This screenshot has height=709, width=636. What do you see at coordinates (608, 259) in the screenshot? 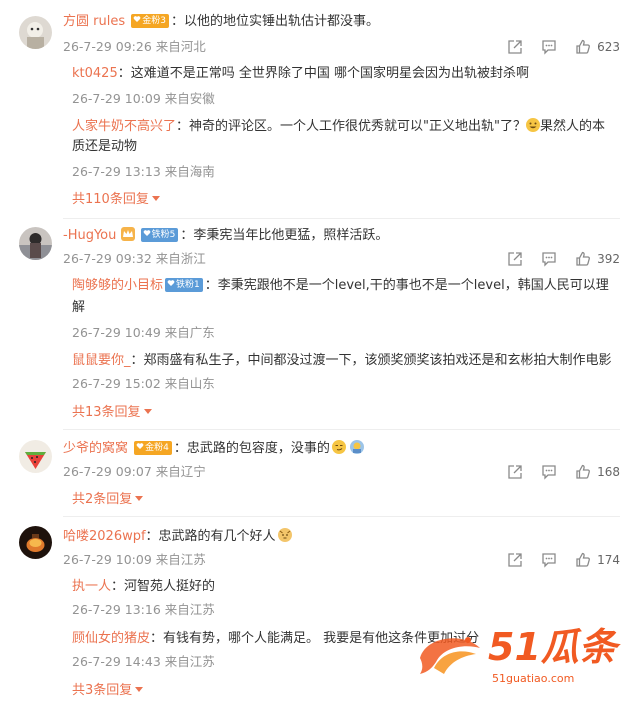
I see `like-count: 392` at bounding box center [608, 259].